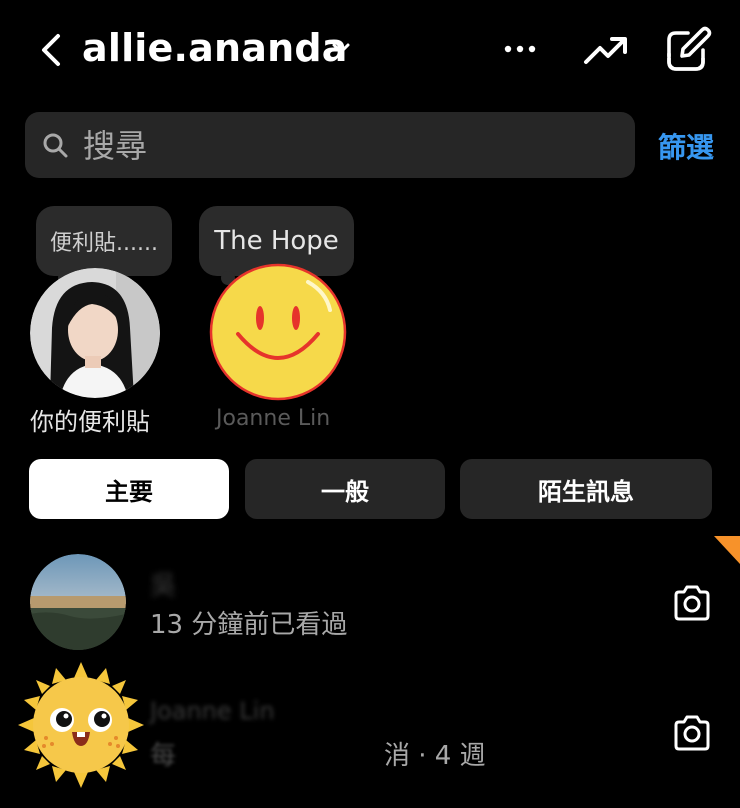 The height and width of the screenshot is (808, 740). What do you see at coordinates (688, 50) in the screenshot?
I see `new-message-icon` at bounding box center [688, 50].